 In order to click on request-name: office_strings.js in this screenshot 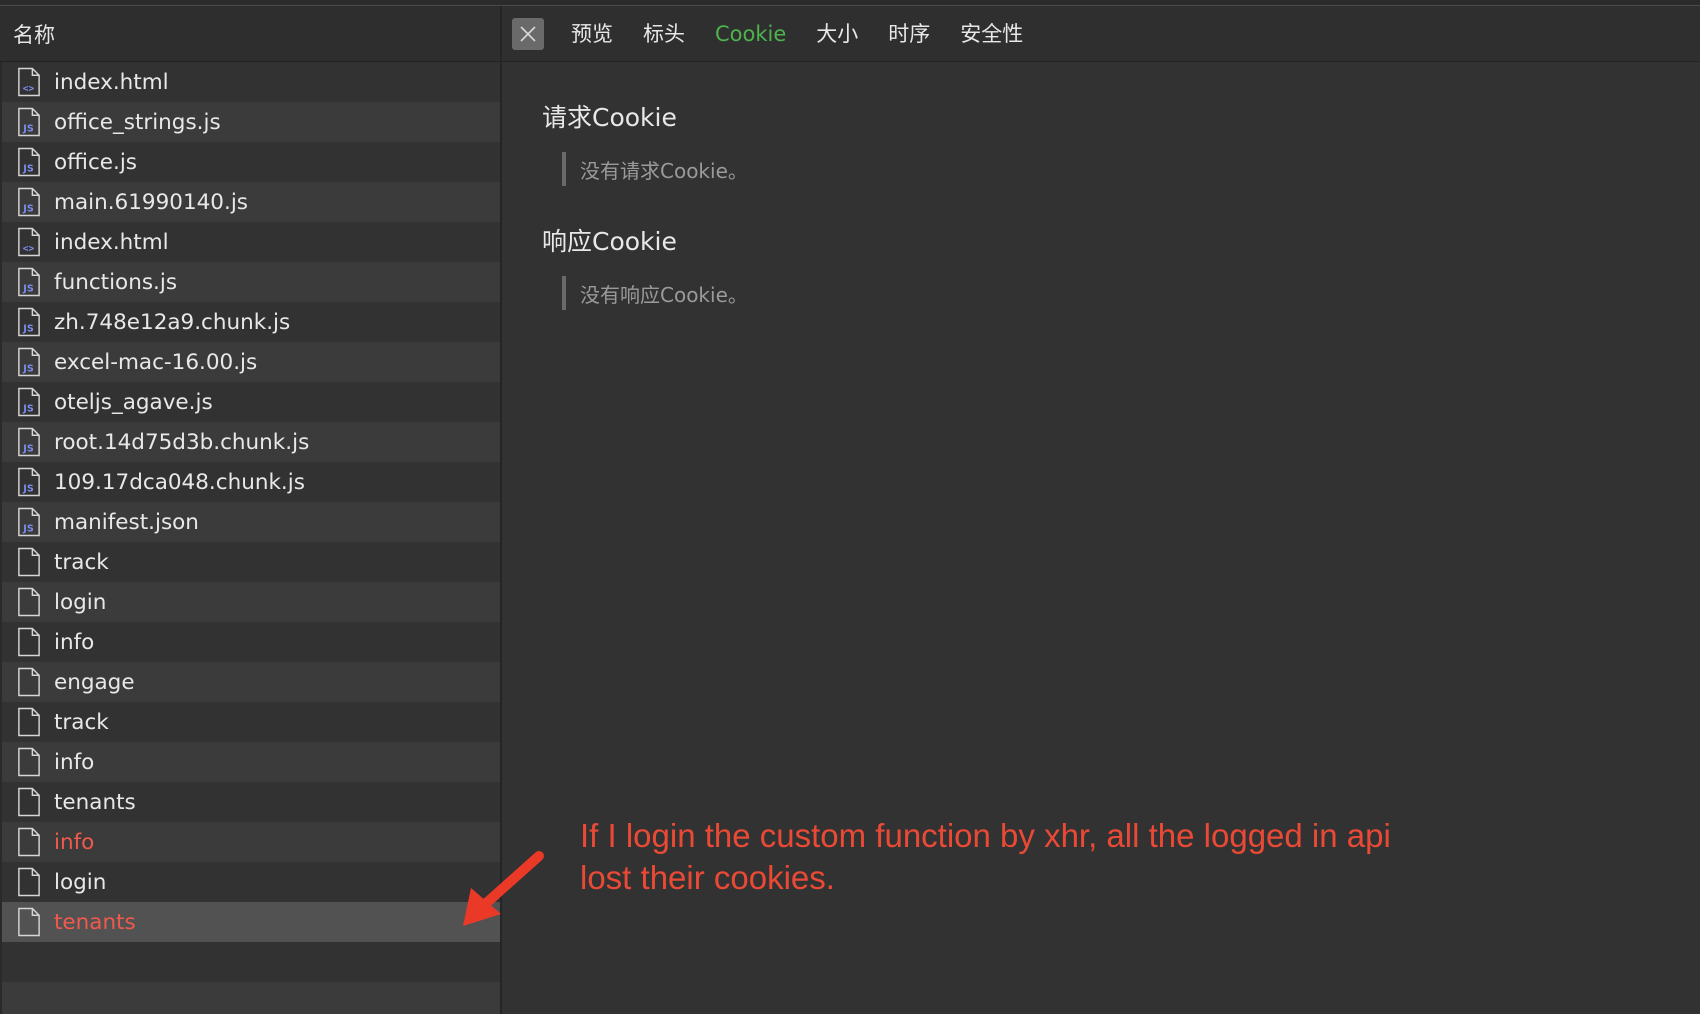, I will do `click(137, 122)`.